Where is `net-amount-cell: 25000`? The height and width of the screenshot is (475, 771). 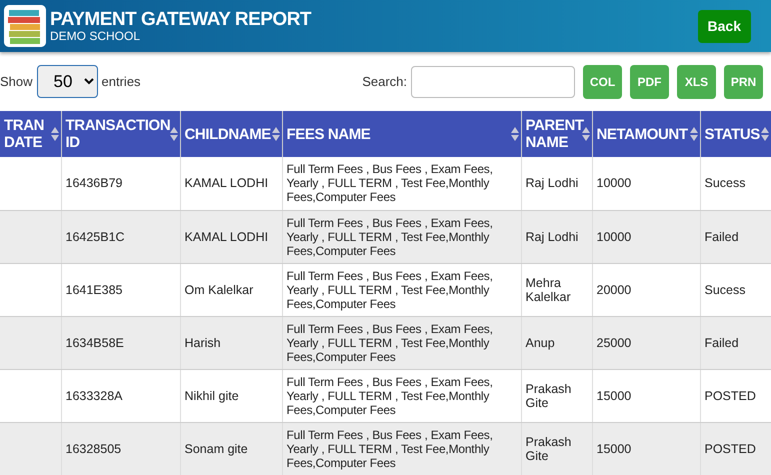 net-amount-cell: 25000 is located at coordinates (646, 342).